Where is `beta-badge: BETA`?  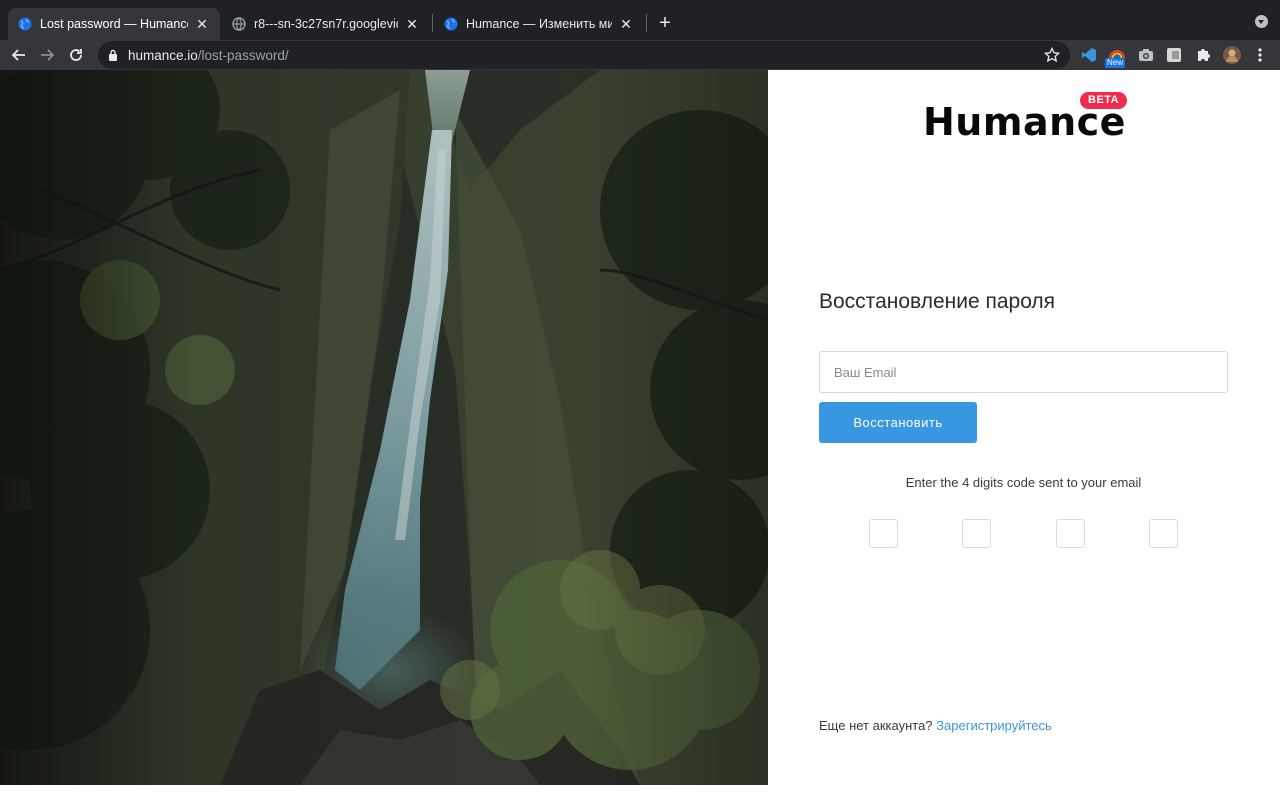
beta-badge: BETA is located at coordinates (1104, 100).